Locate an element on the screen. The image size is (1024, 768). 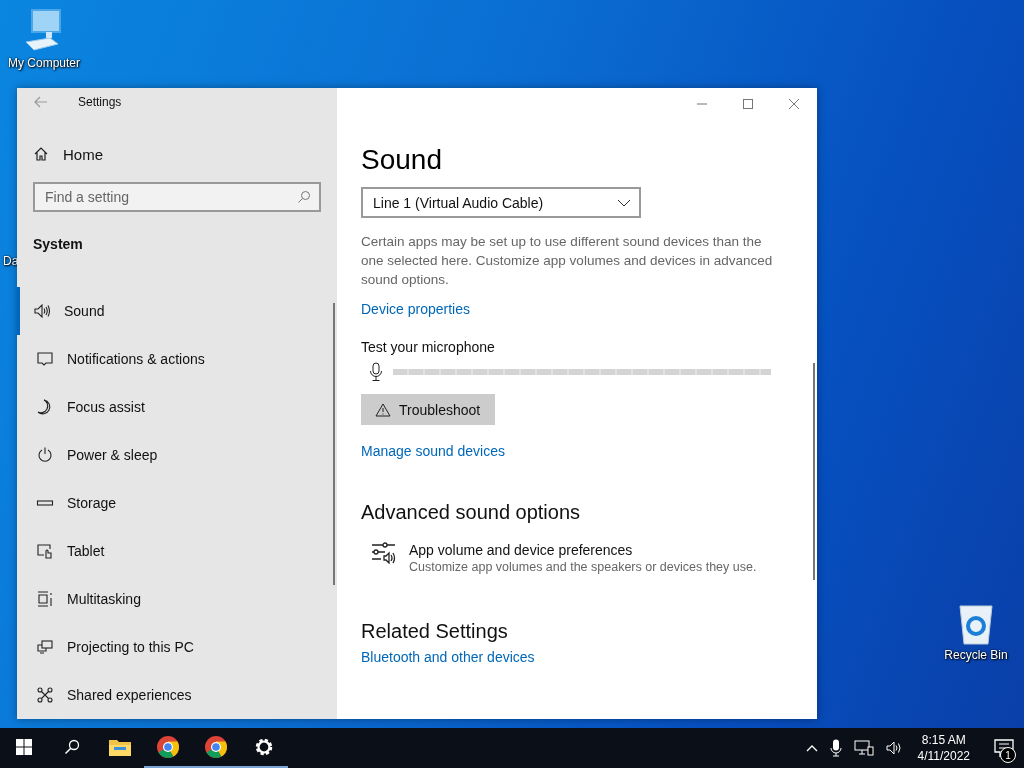
sidebar-item: Shared experiences is located at coordinates (177, 695).